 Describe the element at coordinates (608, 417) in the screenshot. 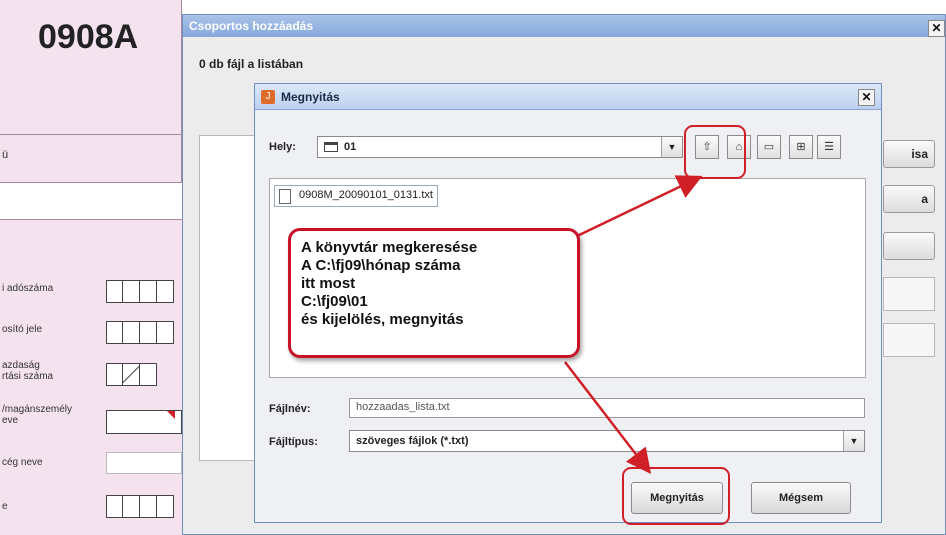

I see `arrow-to-open-button` at that location.